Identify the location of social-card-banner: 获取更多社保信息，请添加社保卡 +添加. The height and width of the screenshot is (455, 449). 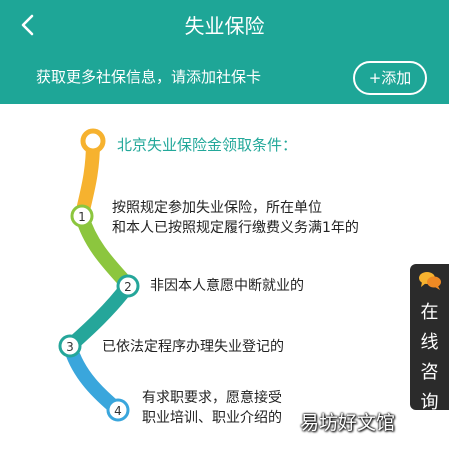
(224, 78).